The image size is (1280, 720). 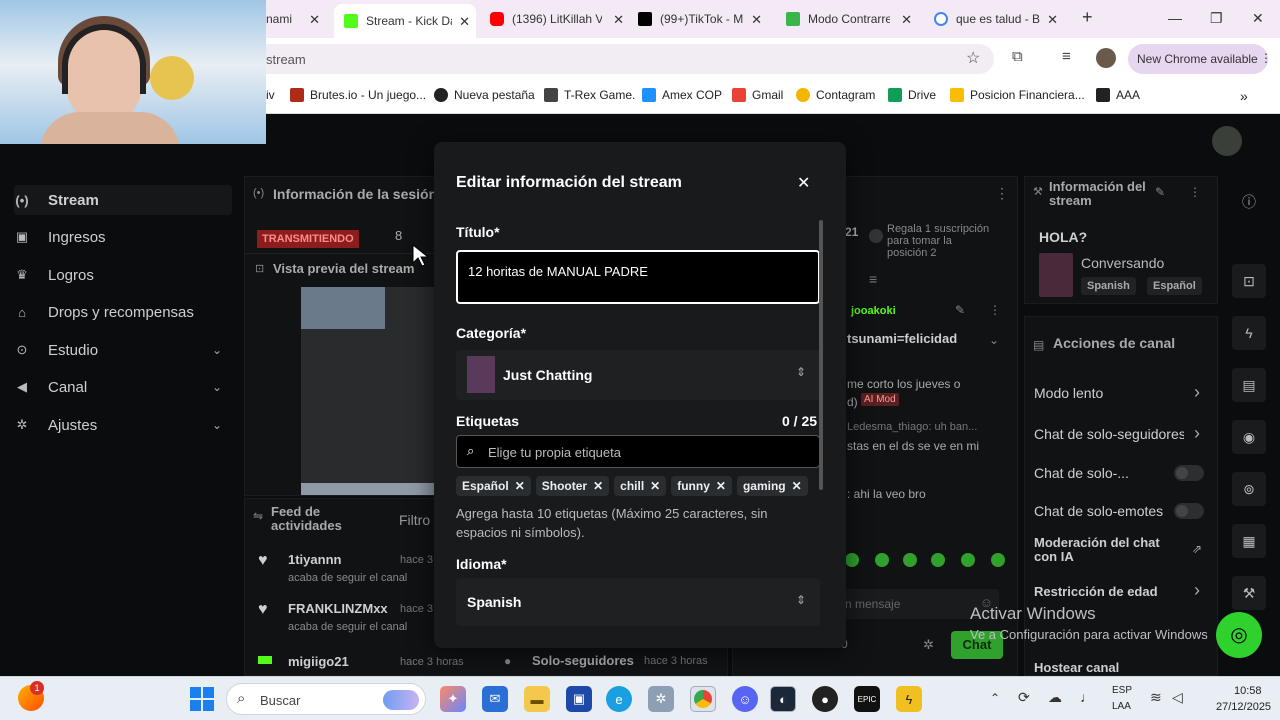 I want to click on windows-start-icon, so click(x=202, y=699).